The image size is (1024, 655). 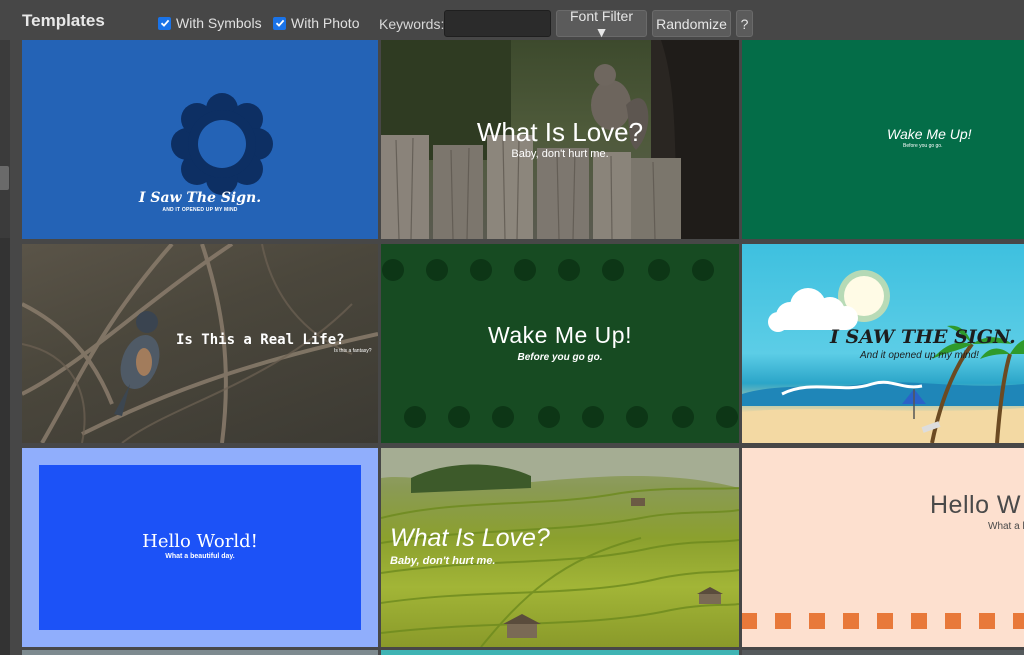 What do you see at coordinates (497, 23) in the screenshot?
I see `keywords-input` at bounding box center [497, 23].